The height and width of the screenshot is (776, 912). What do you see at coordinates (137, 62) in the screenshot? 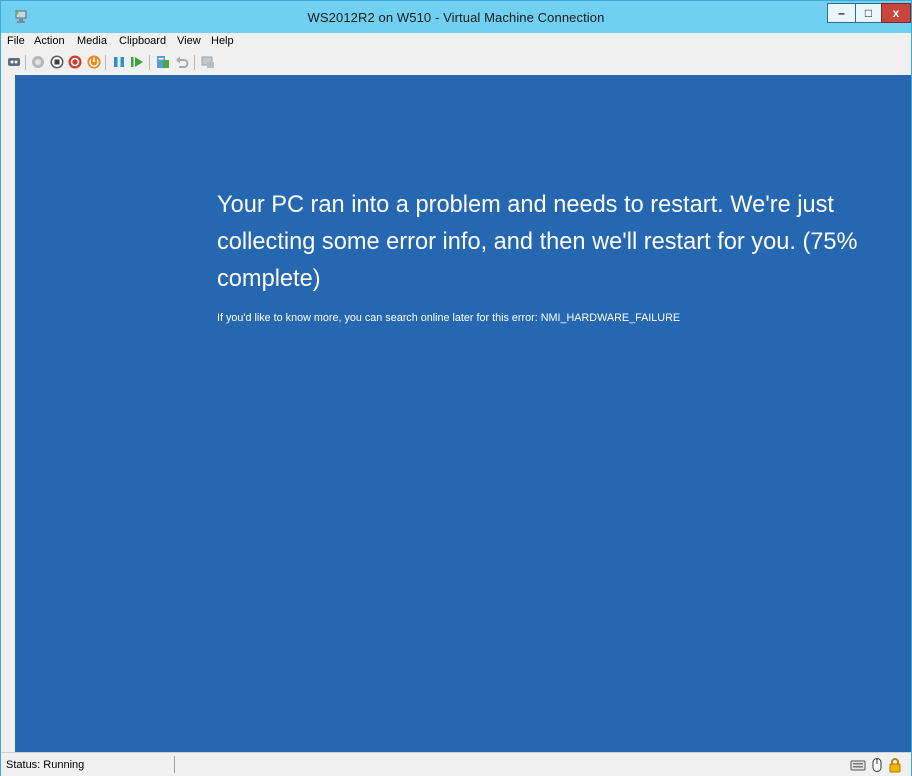
I see `resume-icon` at bounding box center [137, 62].